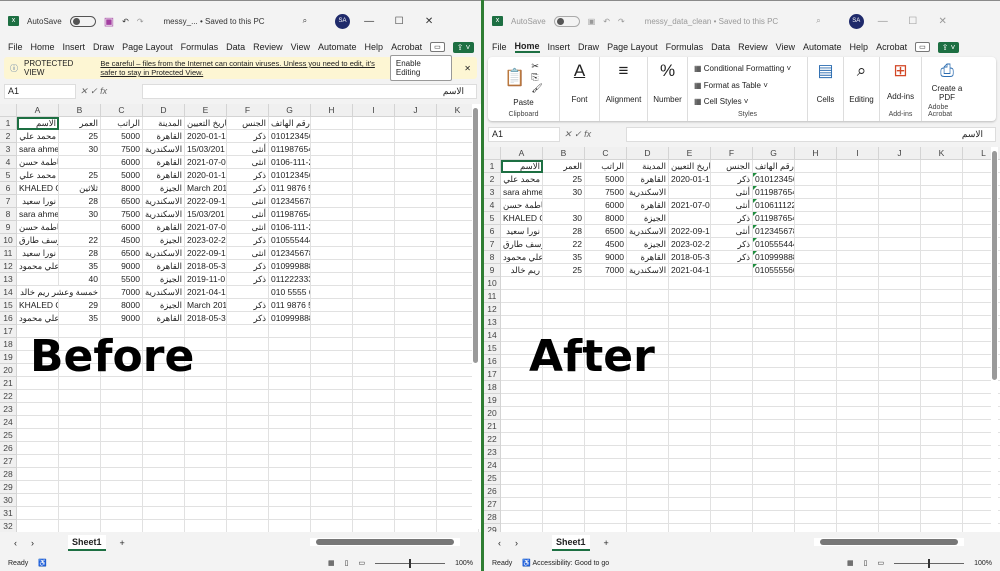 This screenshot has width=1000, height=571. What do you see at coordinates (122, 266) in the screenshot?
I see `cell: 9000` at bounding box center [122, 266].